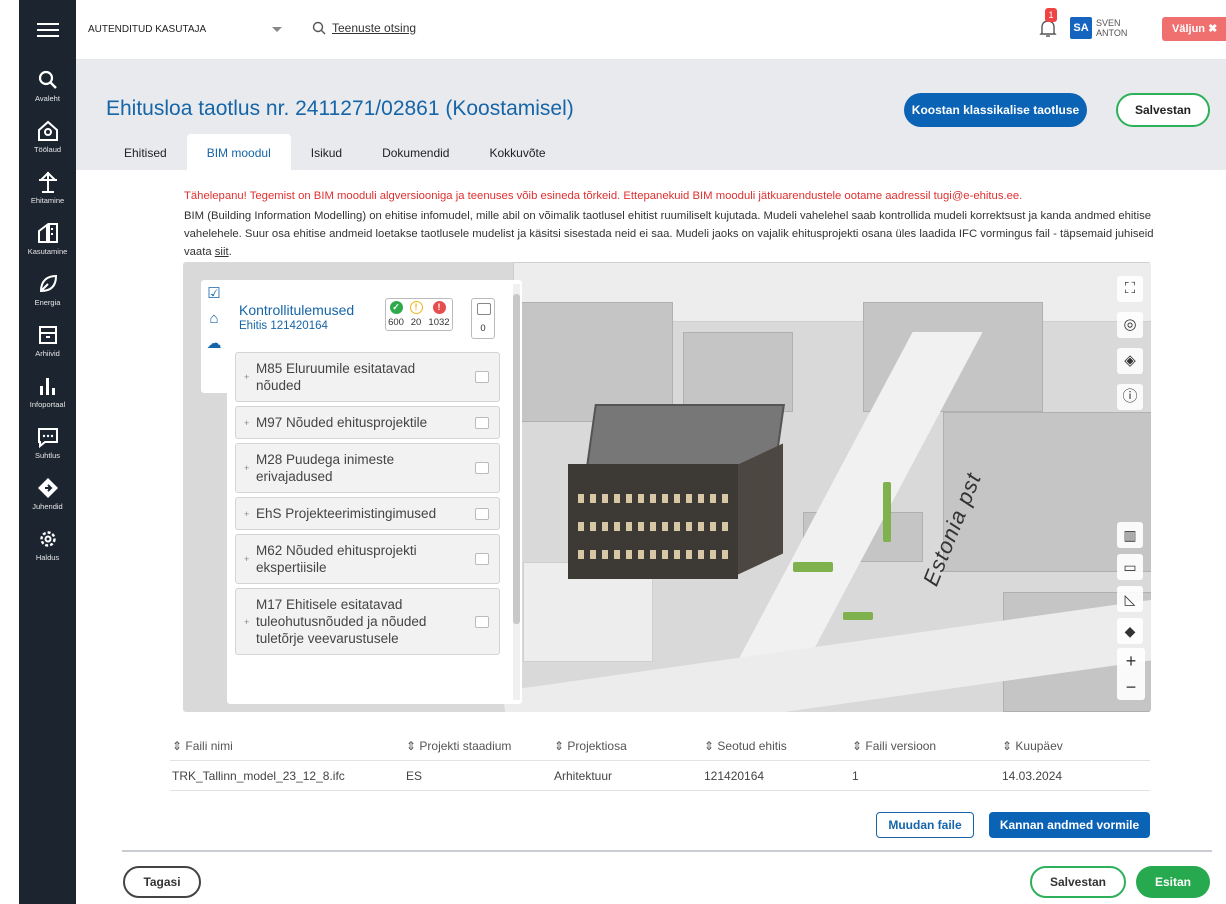 Image resolution: width=1226 pixels, height=904 pixels. What do you see at coordinates (374, 28) in the screenshot?
I see `search-link: Teenuste otsing` at bounding box center [374, 28].